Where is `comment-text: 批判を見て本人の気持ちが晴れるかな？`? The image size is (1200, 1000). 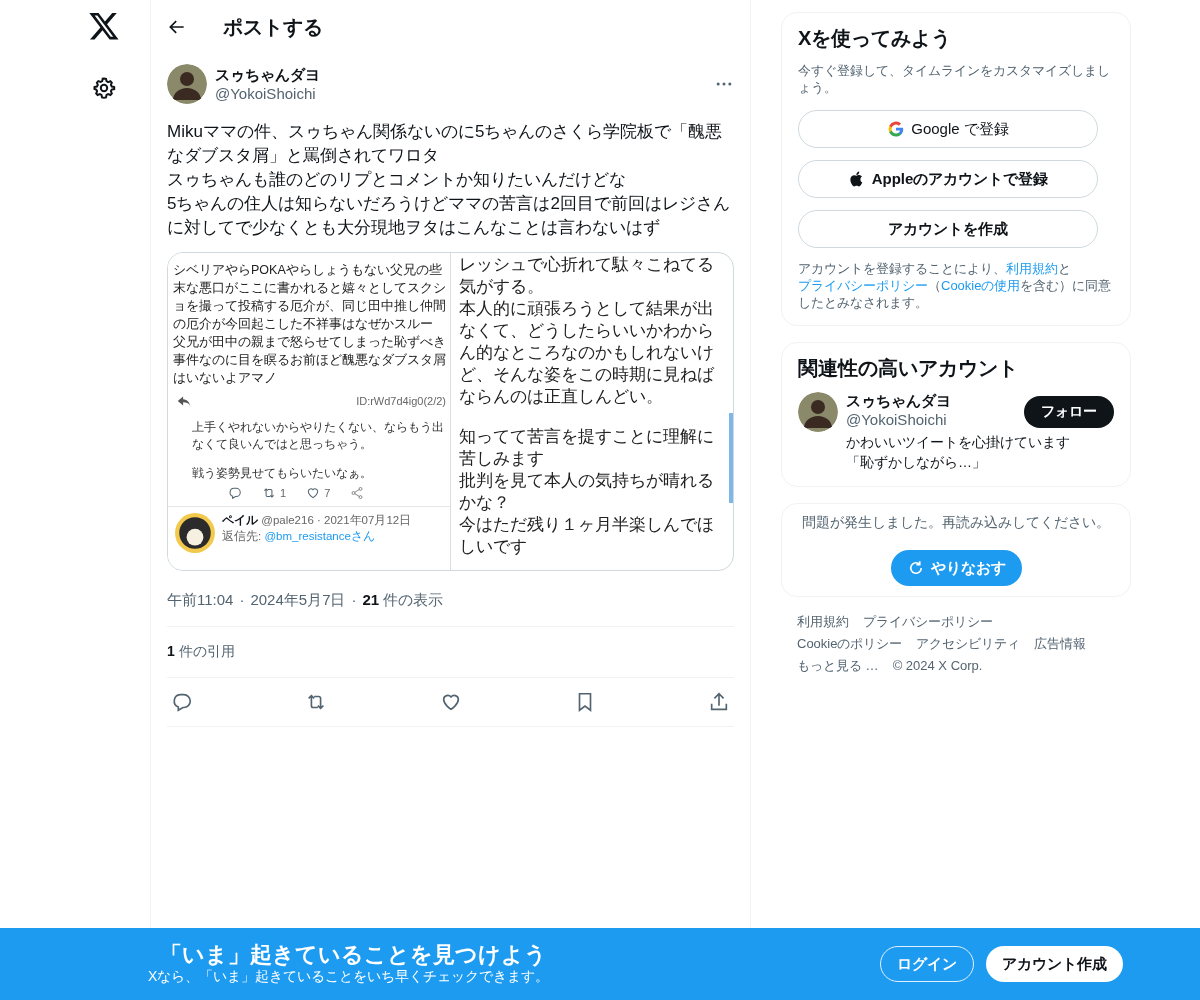
comment-text: 批判を見て本人の気持ちが晴れるかな？ is located at coordinates (587, 491).